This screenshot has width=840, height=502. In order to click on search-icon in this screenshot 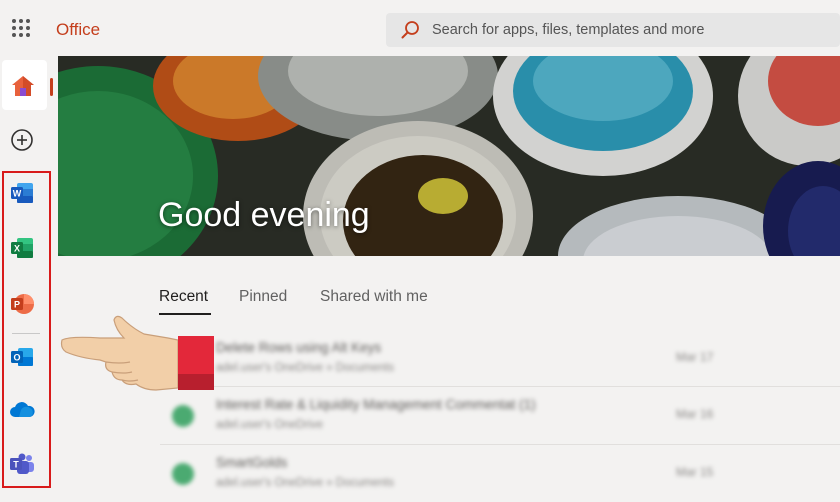, I will do `click(410, 32)`.